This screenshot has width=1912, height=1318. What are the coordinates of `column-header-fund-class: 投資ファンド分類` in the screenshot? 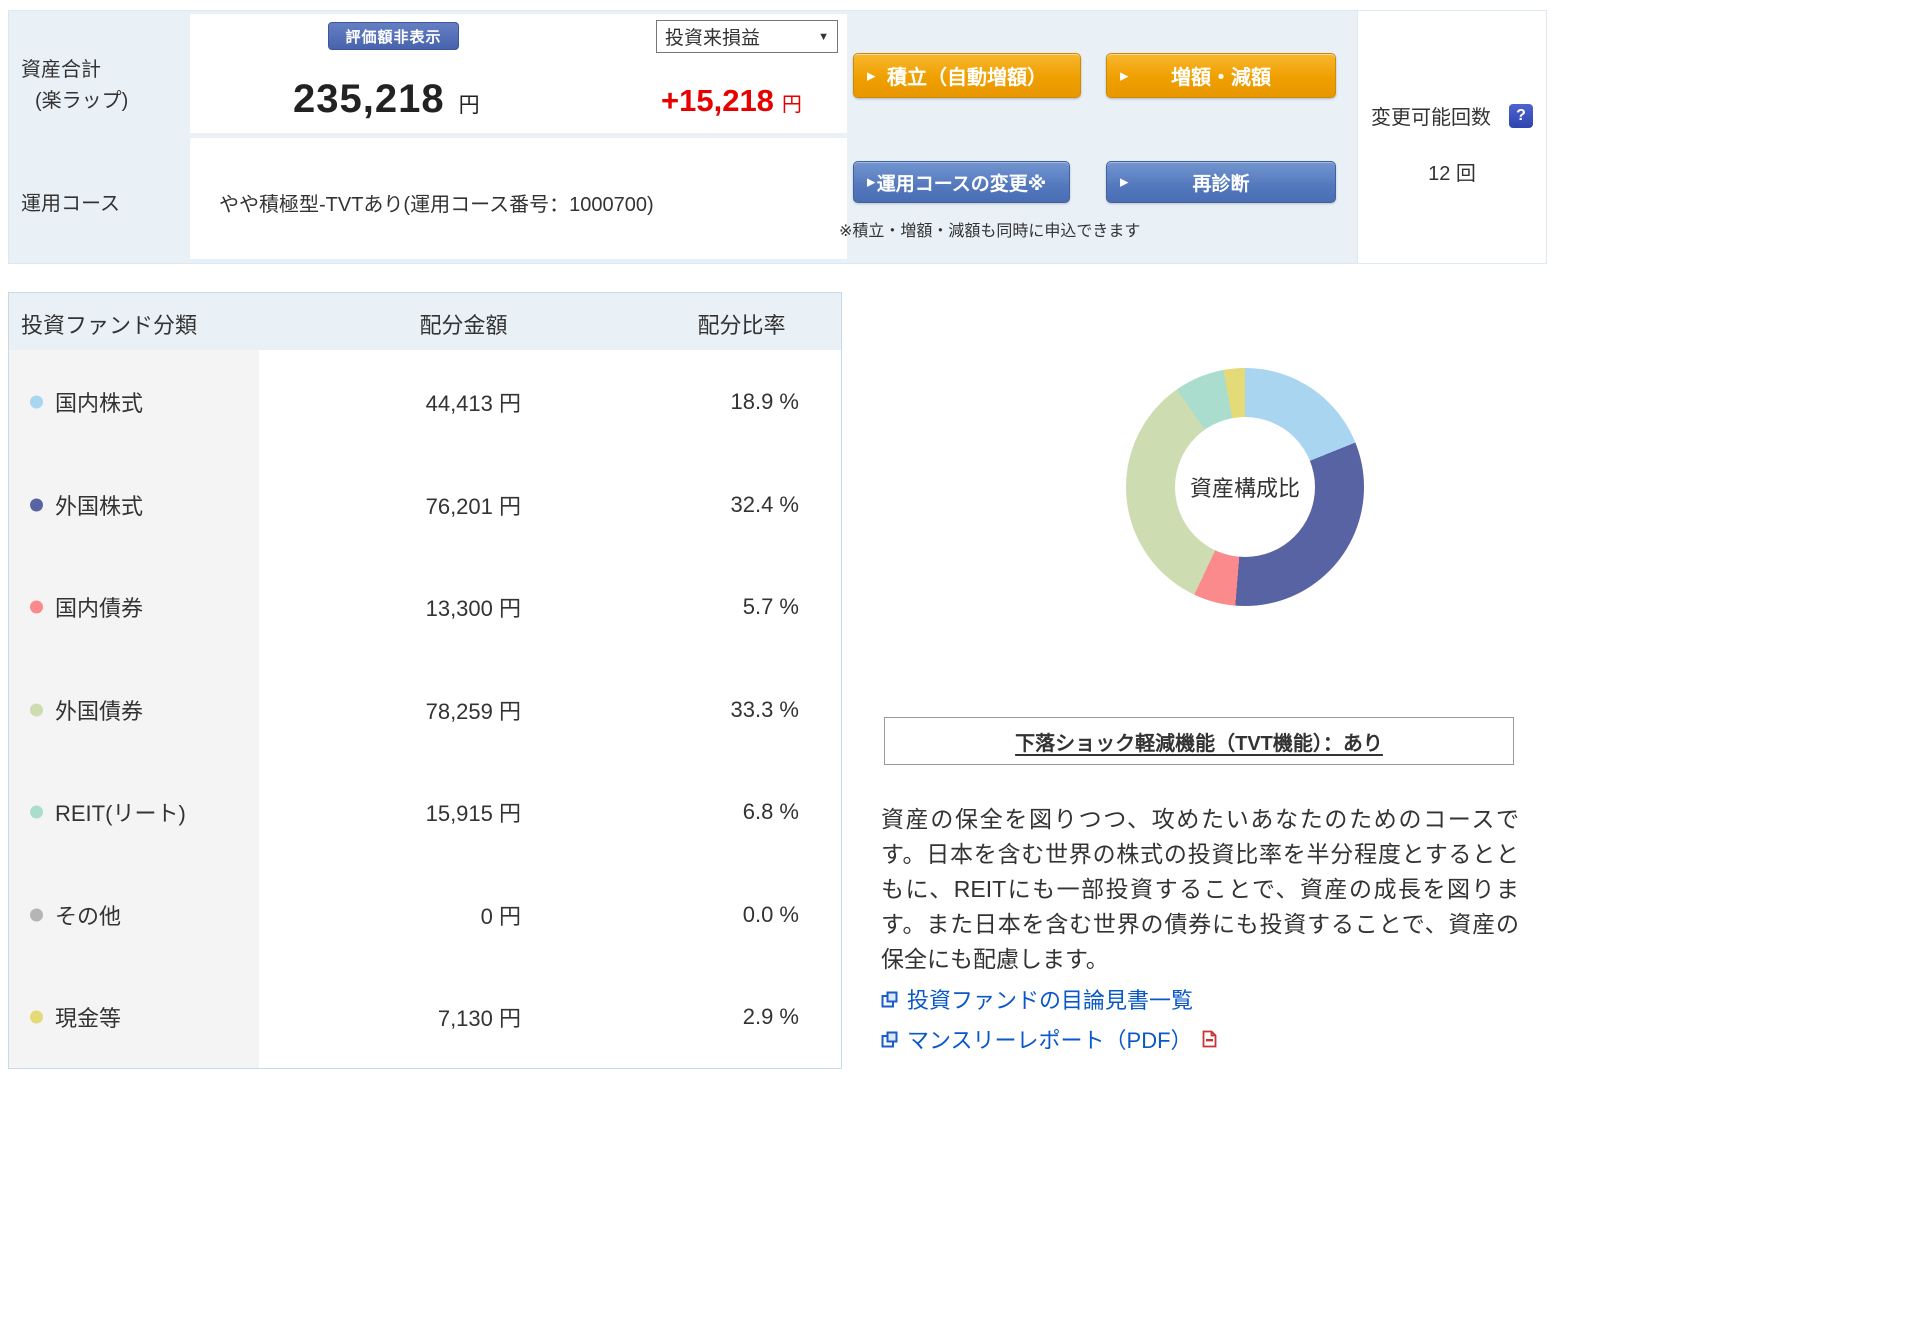 It's located at (109, 325).